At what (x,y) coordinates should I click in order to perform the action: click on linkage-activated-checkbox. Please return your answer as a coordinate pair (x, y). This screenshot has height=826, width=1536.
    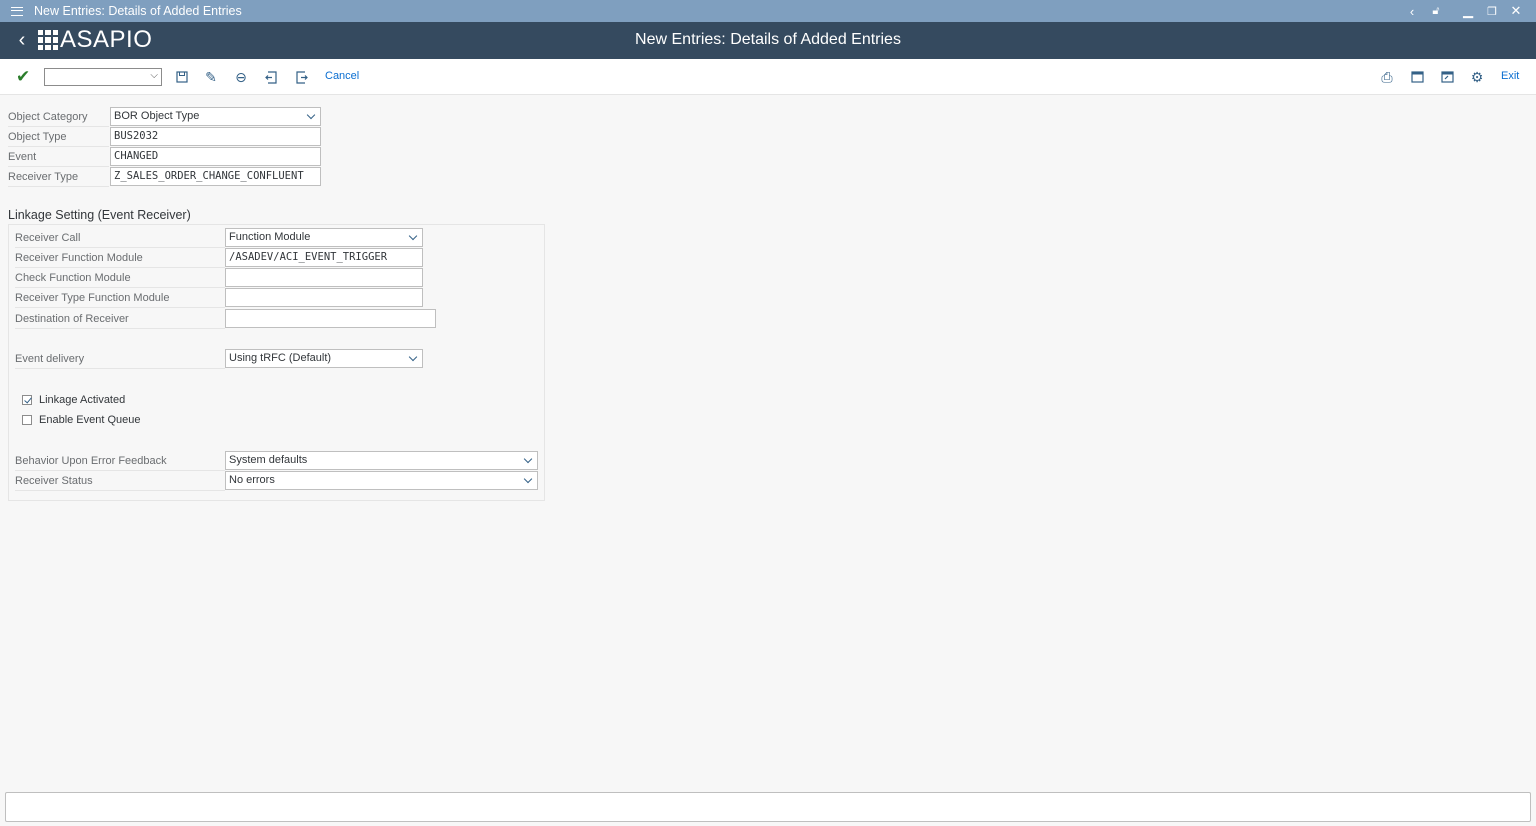
    Looking at the image, I should click on (27, 400).